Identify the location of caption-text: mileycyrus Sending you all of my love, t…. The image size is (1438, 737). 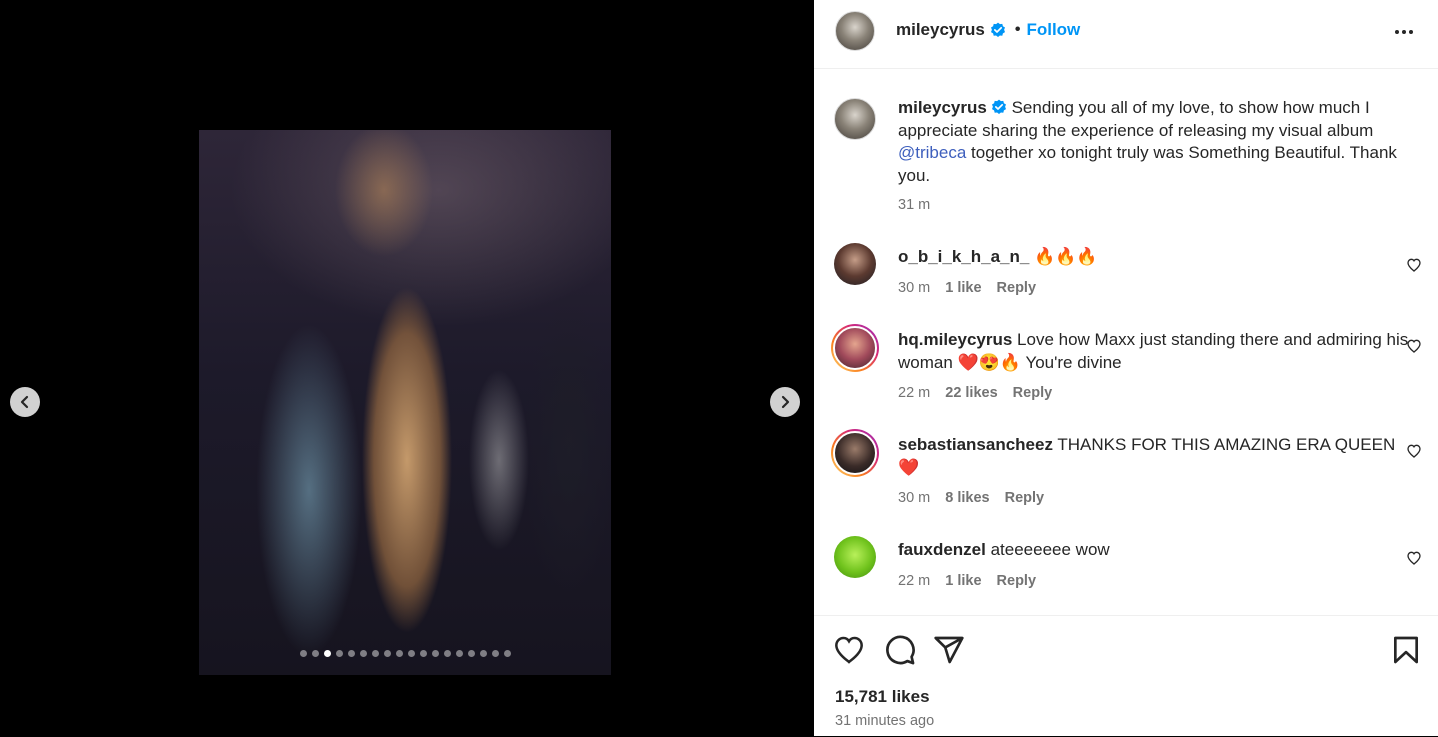
(1158, 142).